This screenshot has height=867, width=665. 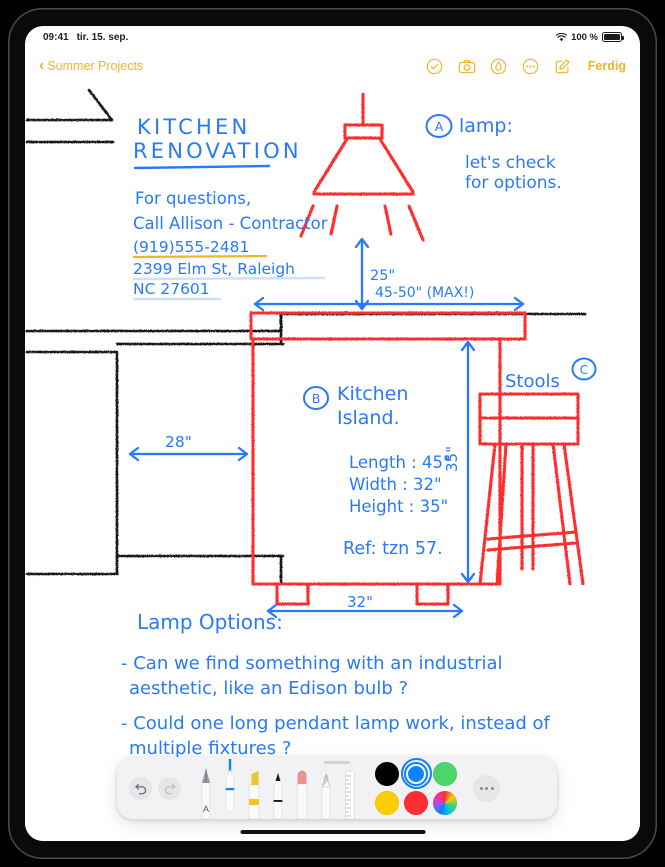 I want to click on contact-address-1: 2399 Elm St, Raleigh, so click(x=214, y=269).